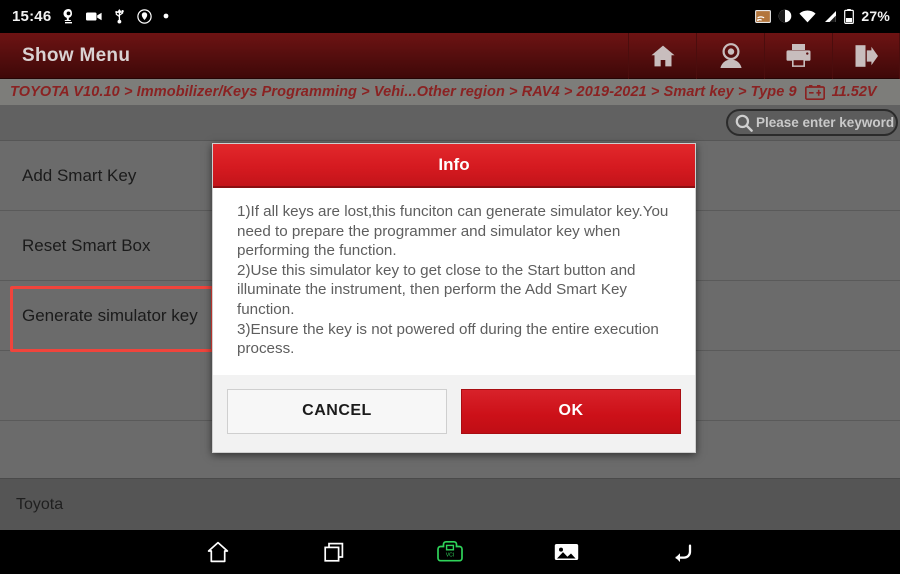  Describe the element at coordinates (454, 413) in the screenshot. I see `dialog-actions: CANCEL OK` at that location.